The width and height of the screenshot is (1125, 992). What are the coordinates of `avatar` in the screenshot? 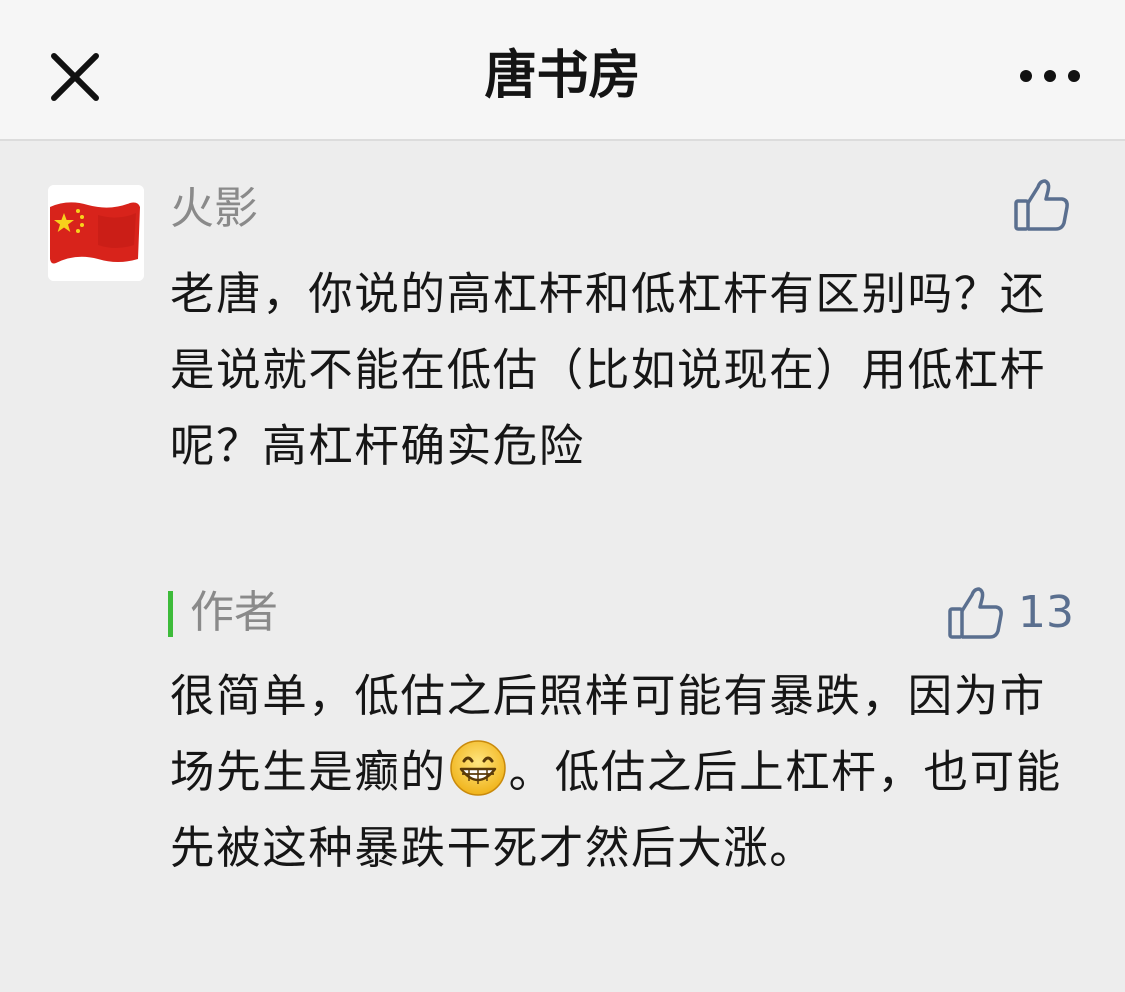 It's located at (96, 233).